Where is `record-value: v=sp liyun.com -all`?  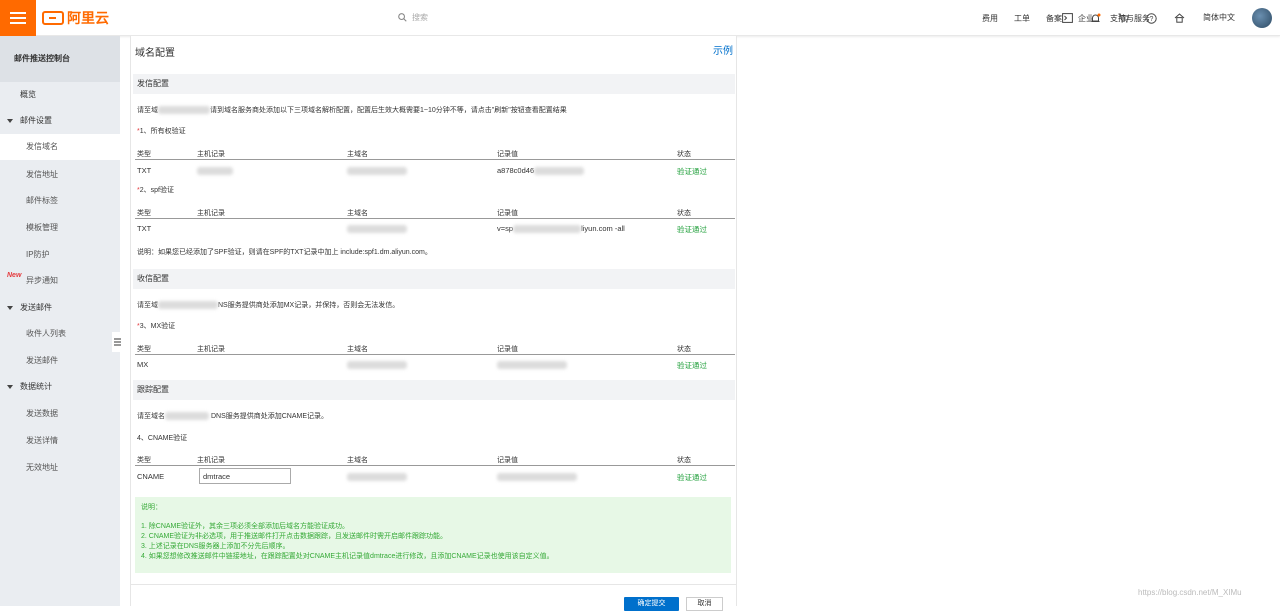
record-value: v=sp liyun.com -all is located at coordinates (561, 229).